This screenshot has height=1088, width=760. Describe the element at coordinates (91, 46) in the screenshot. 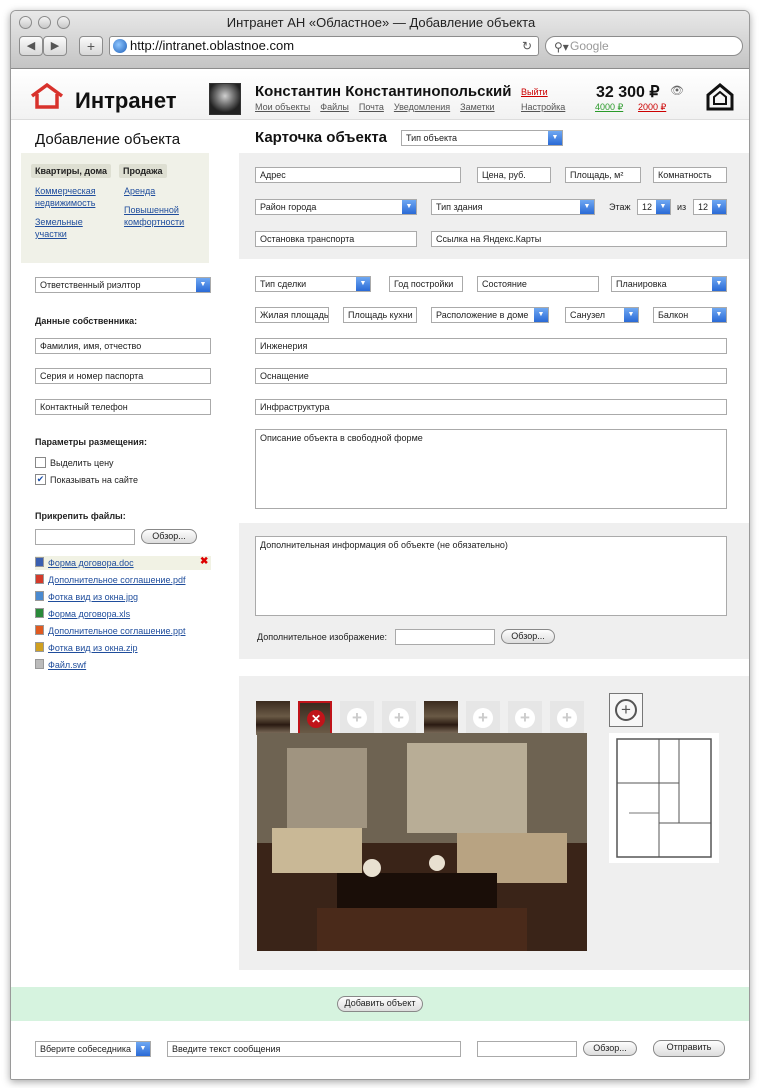

I see `add-bookmark-button: +` at that location.